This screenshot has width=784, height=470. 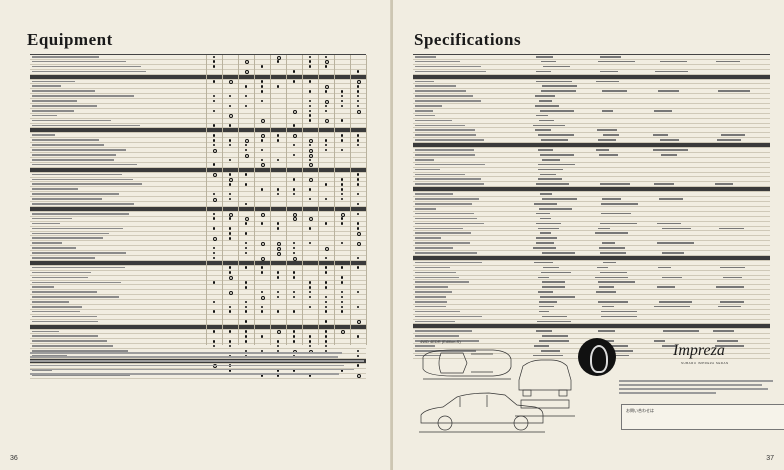 What do you see at coordinates (545, 375) in the screenshot?
I see `car-front-view` at bounding box center [545, 375].